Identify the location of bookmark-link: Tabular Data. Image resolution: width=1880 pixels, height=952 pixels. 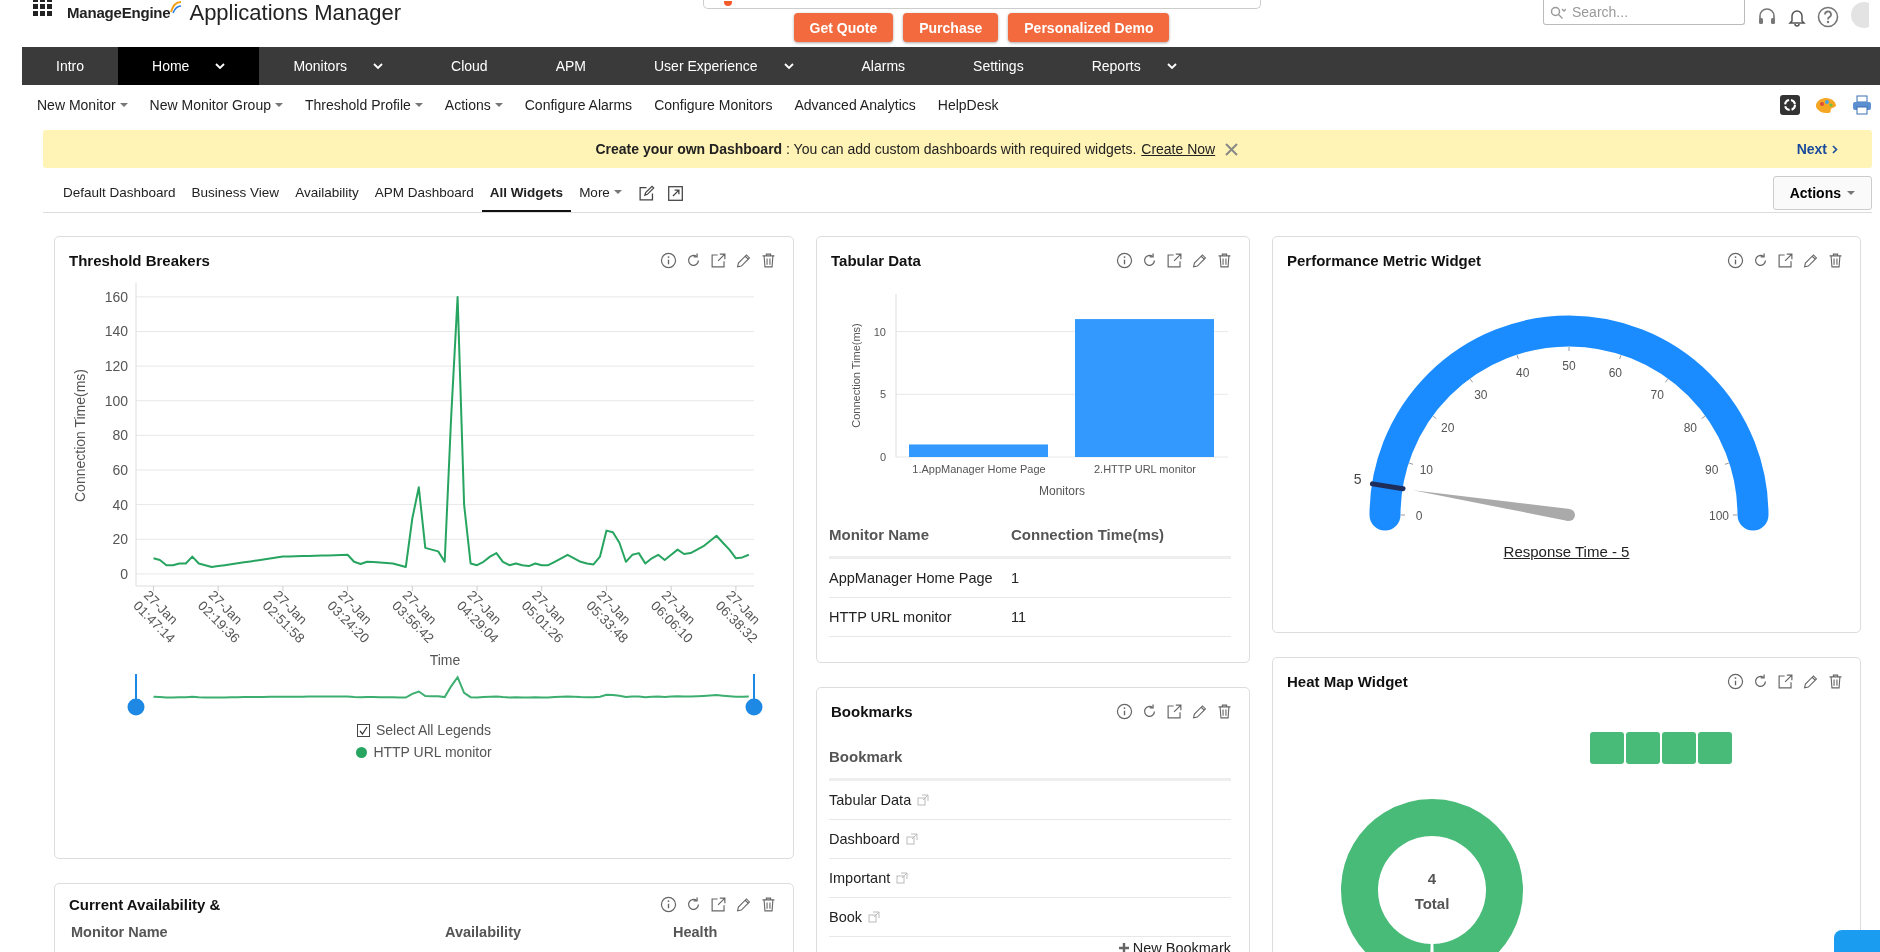
(870, 800).